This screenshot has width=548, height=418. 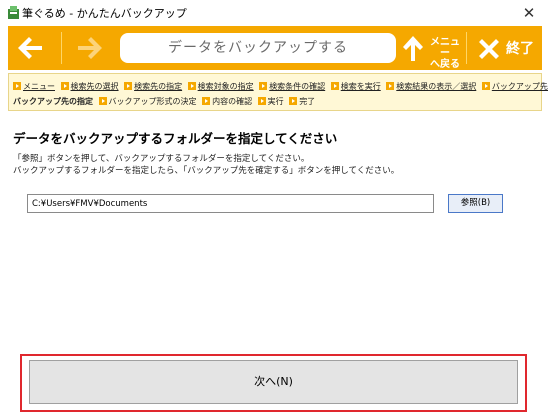 What do you see at coordinates (175, 138) in the screenshot?
I see `section-heading: データをバックアップするフォルダーを指定してください` at bounding box center [175, 138].